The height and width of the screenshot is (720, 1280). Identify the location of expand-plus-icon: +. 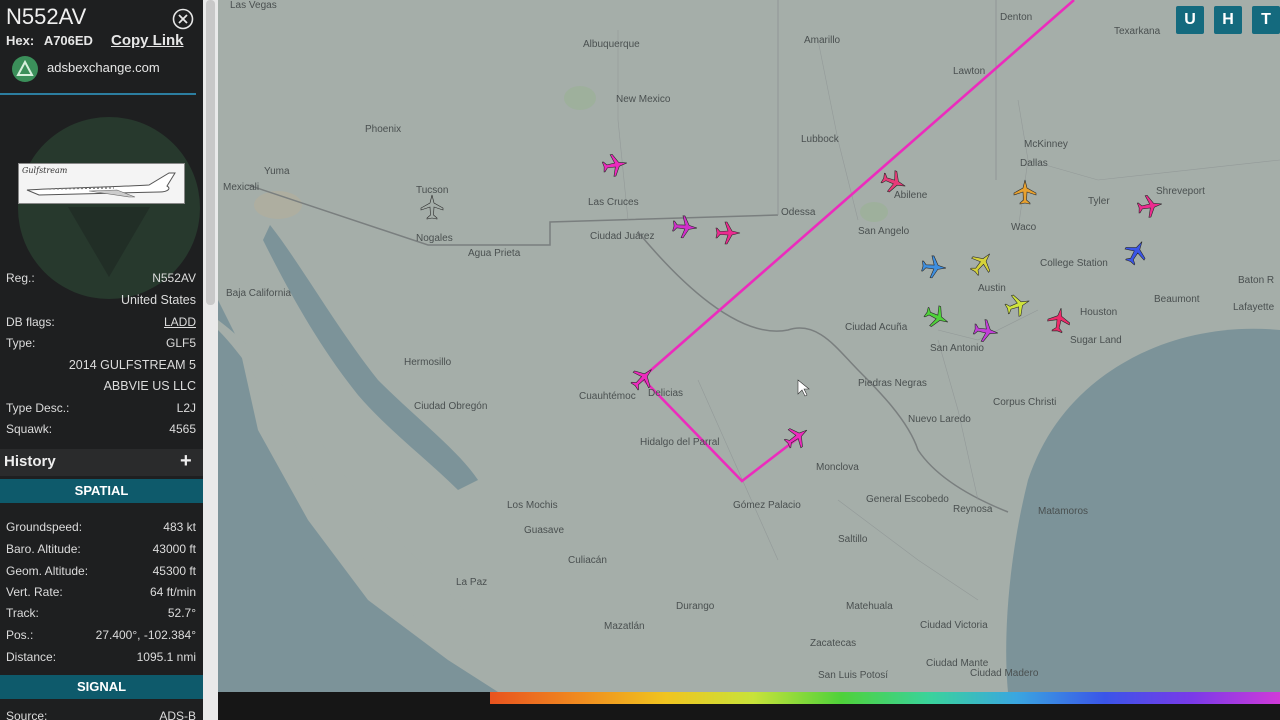
(186, 461).